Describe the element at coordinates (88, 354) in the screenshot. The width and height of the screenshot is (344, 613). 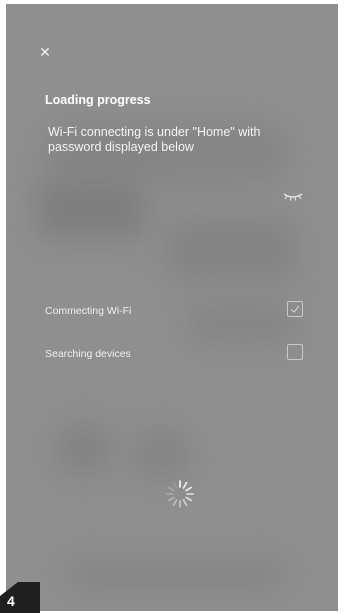
I see `step-label: Searching devices` at that location.